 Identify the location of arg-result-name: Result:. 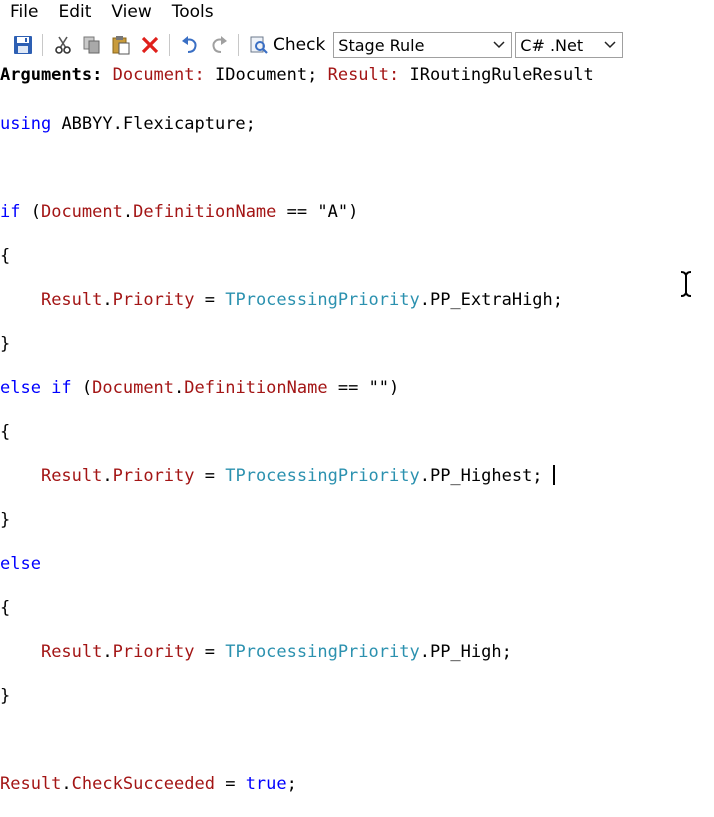
(363, 75).